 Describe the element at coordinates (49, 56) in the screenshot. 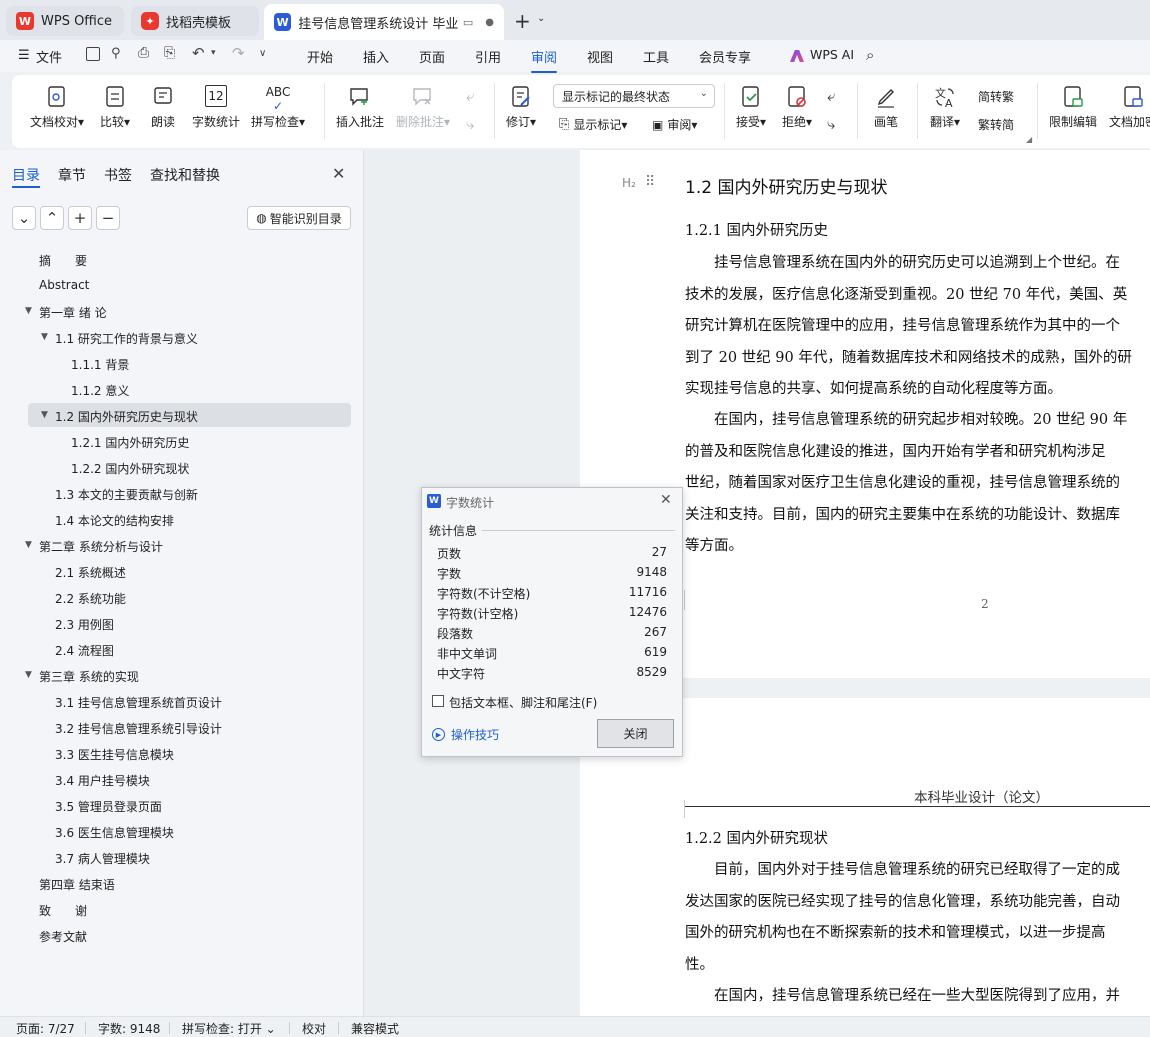

I see `menu-file: 文件` at that location.